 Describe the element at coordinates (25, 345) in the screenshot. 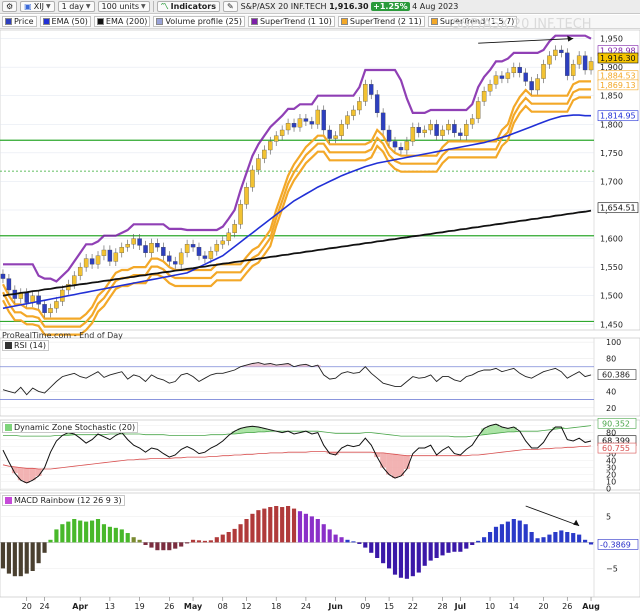

I see `rsi-panel-title: RSI (14)` at that location.